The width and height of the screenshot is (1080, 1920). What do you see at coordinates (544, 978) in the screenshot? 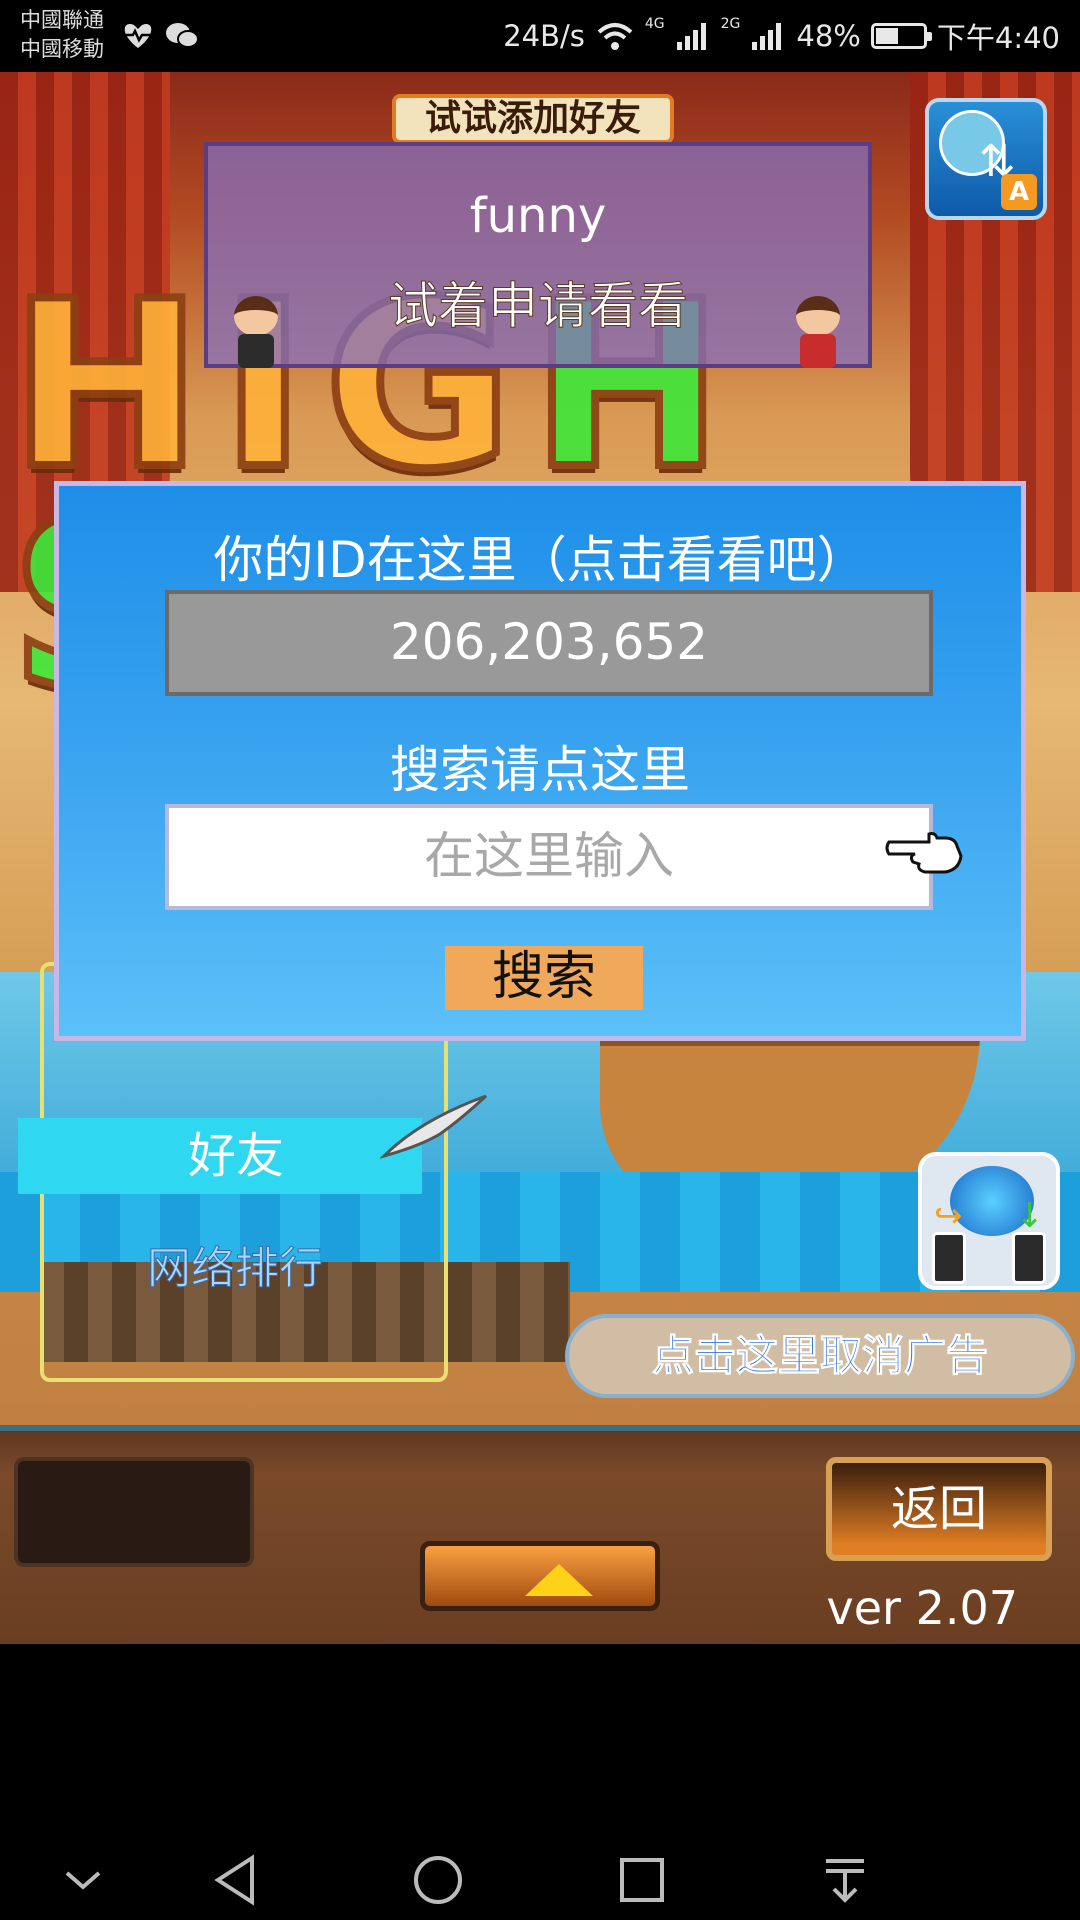
I see `search-button: 搜索` at bounding box center [544, 978].